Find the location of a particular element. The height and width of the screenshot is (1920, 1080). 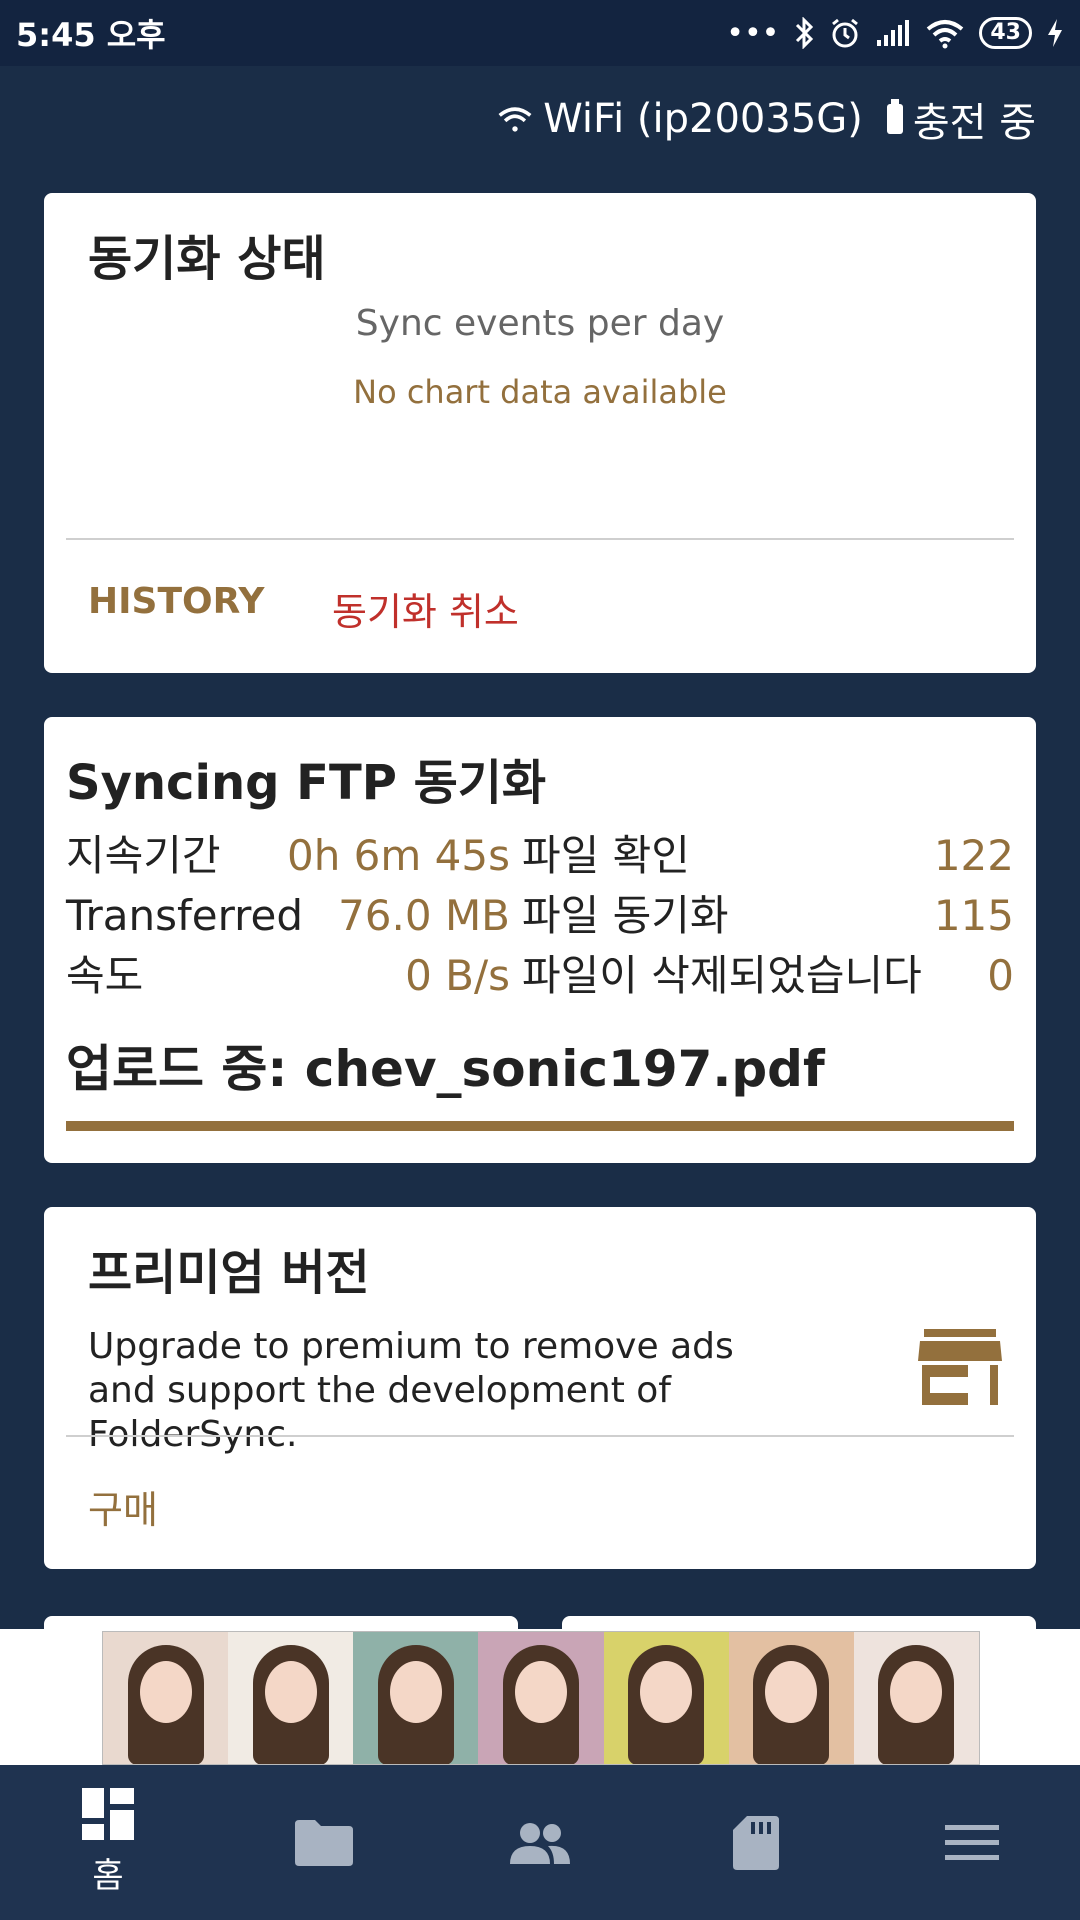

connection-status: WiFi (ip20035G) 충전 중 is located at coordinates (766, 119).